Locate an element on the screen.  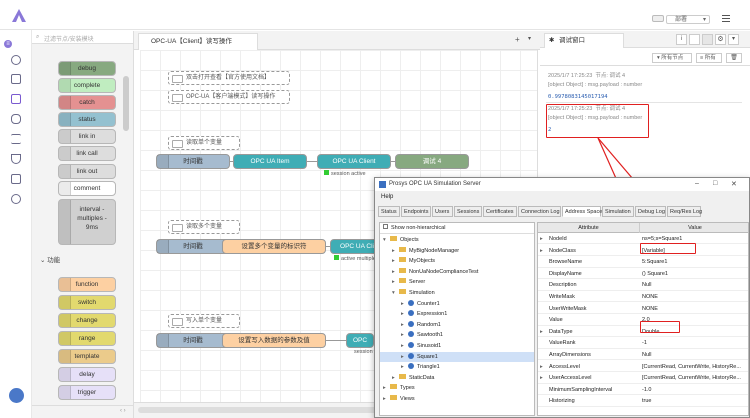
attribute-value: NONE is located at coordinates (650, 308).